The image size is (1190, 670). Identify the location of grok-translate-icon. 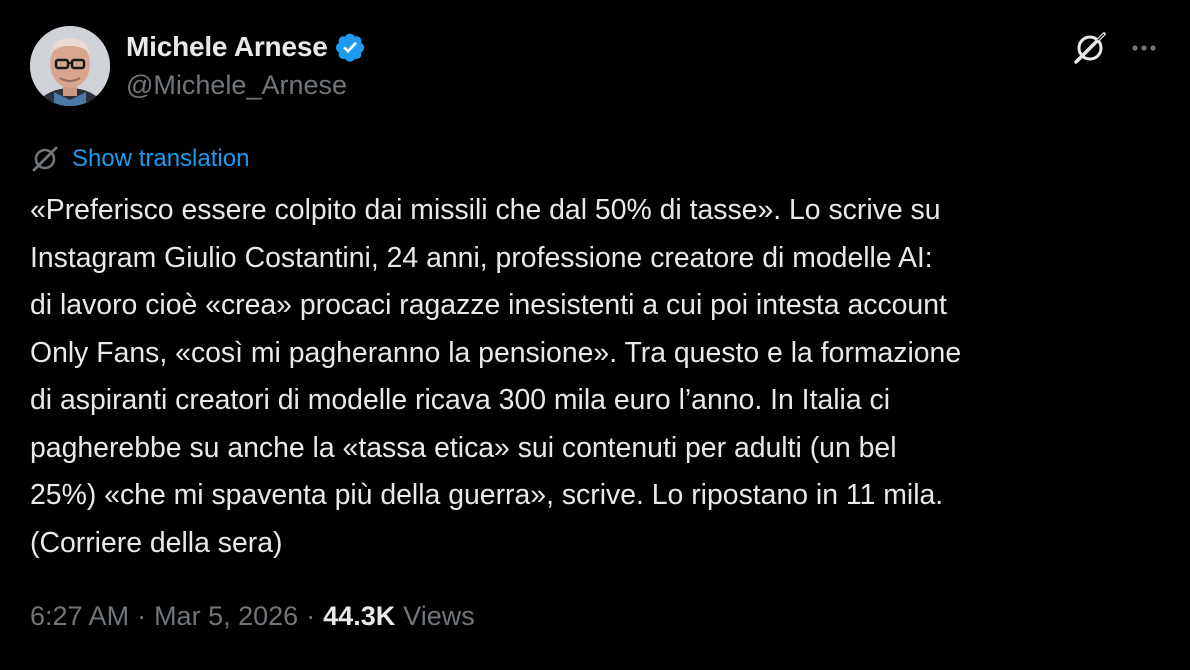
(45, 159).